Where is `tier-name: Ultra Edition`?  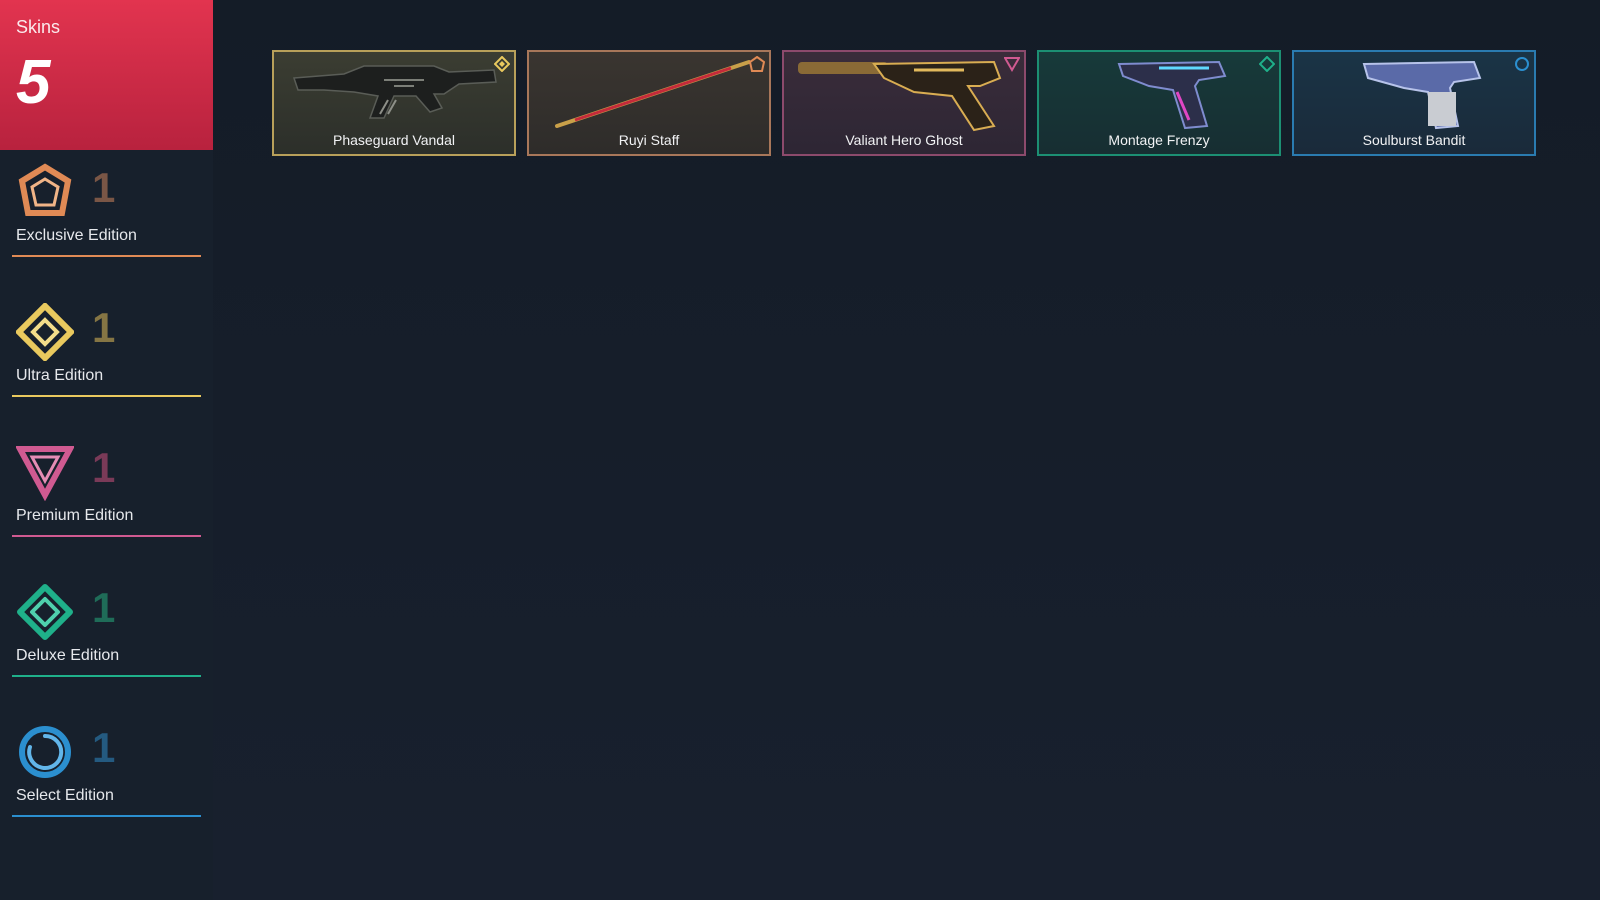
tier-name: Ultra Edition is located at coordinates (60, 375).